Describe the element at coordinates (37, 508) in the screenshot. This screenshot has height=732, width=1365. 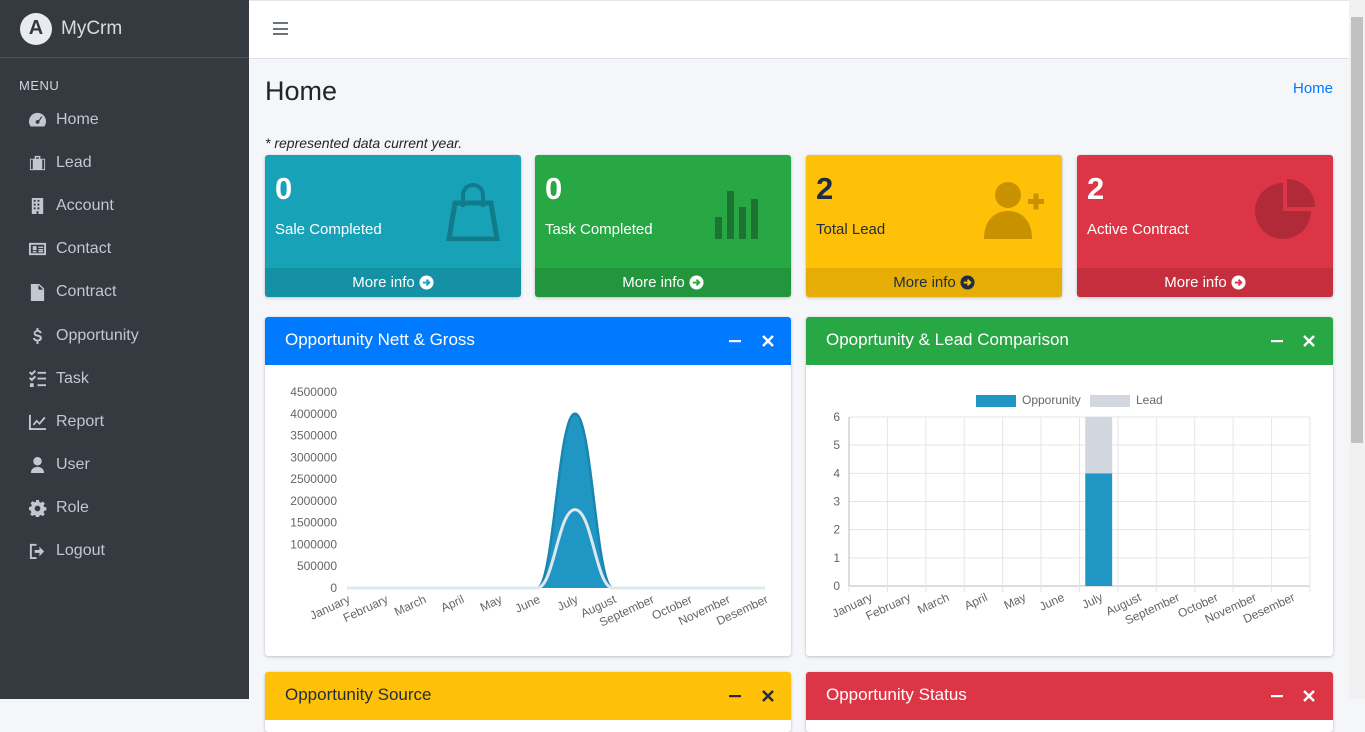
I see `gear-icon` at that location.